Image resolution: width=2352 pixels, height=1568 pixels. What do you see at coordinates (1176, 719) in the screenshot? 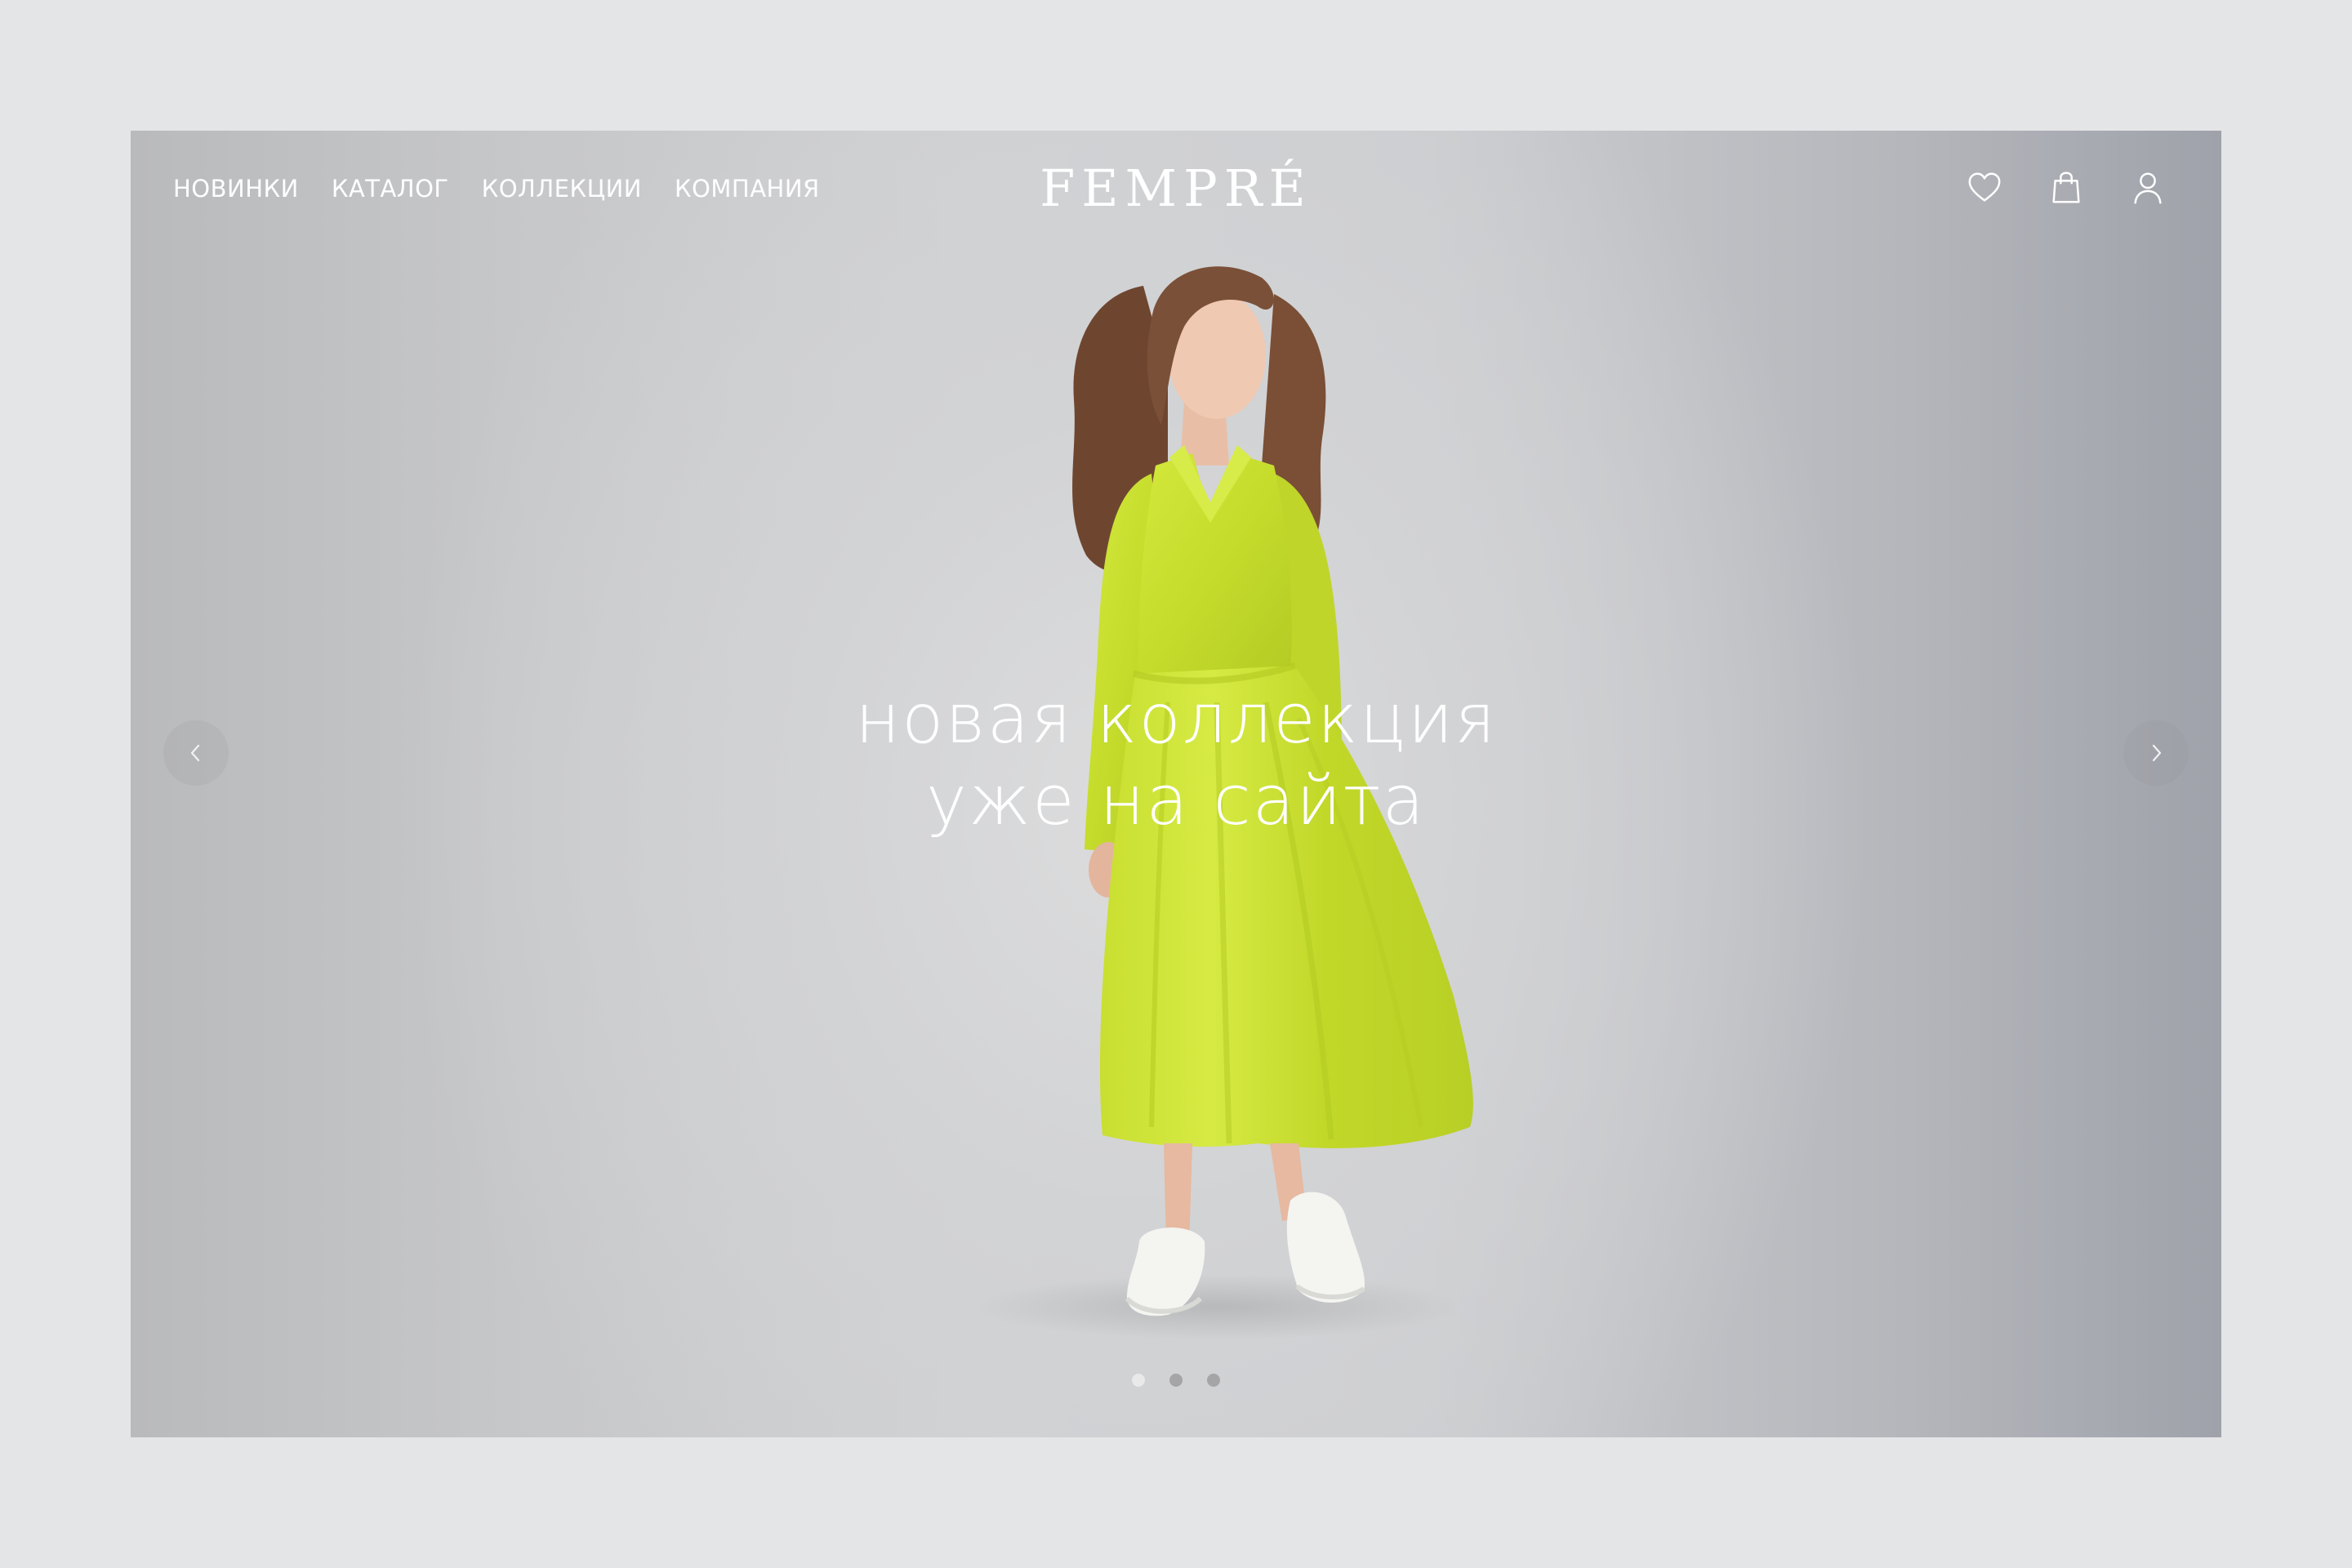
I see `hero-headline-line-1: новая коллекция` at bounding box center [1176, 719].